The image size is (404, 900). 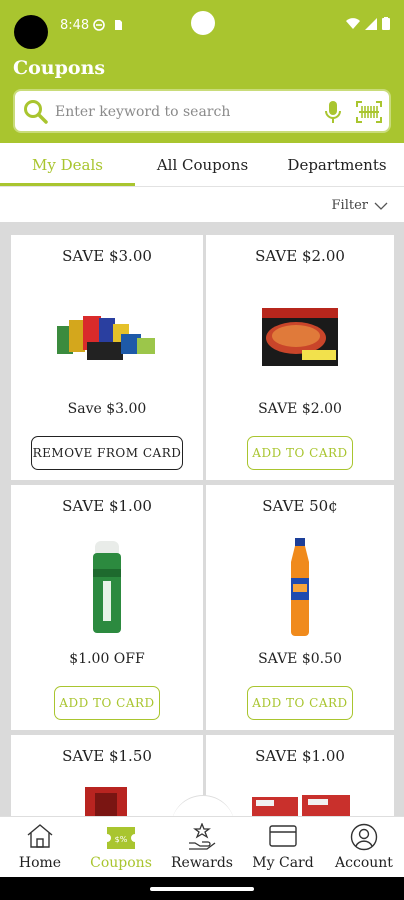 What do you see at coordinates (364, 837) in the screenshot?
I see `account-icon` at bounding box center [364, 837].